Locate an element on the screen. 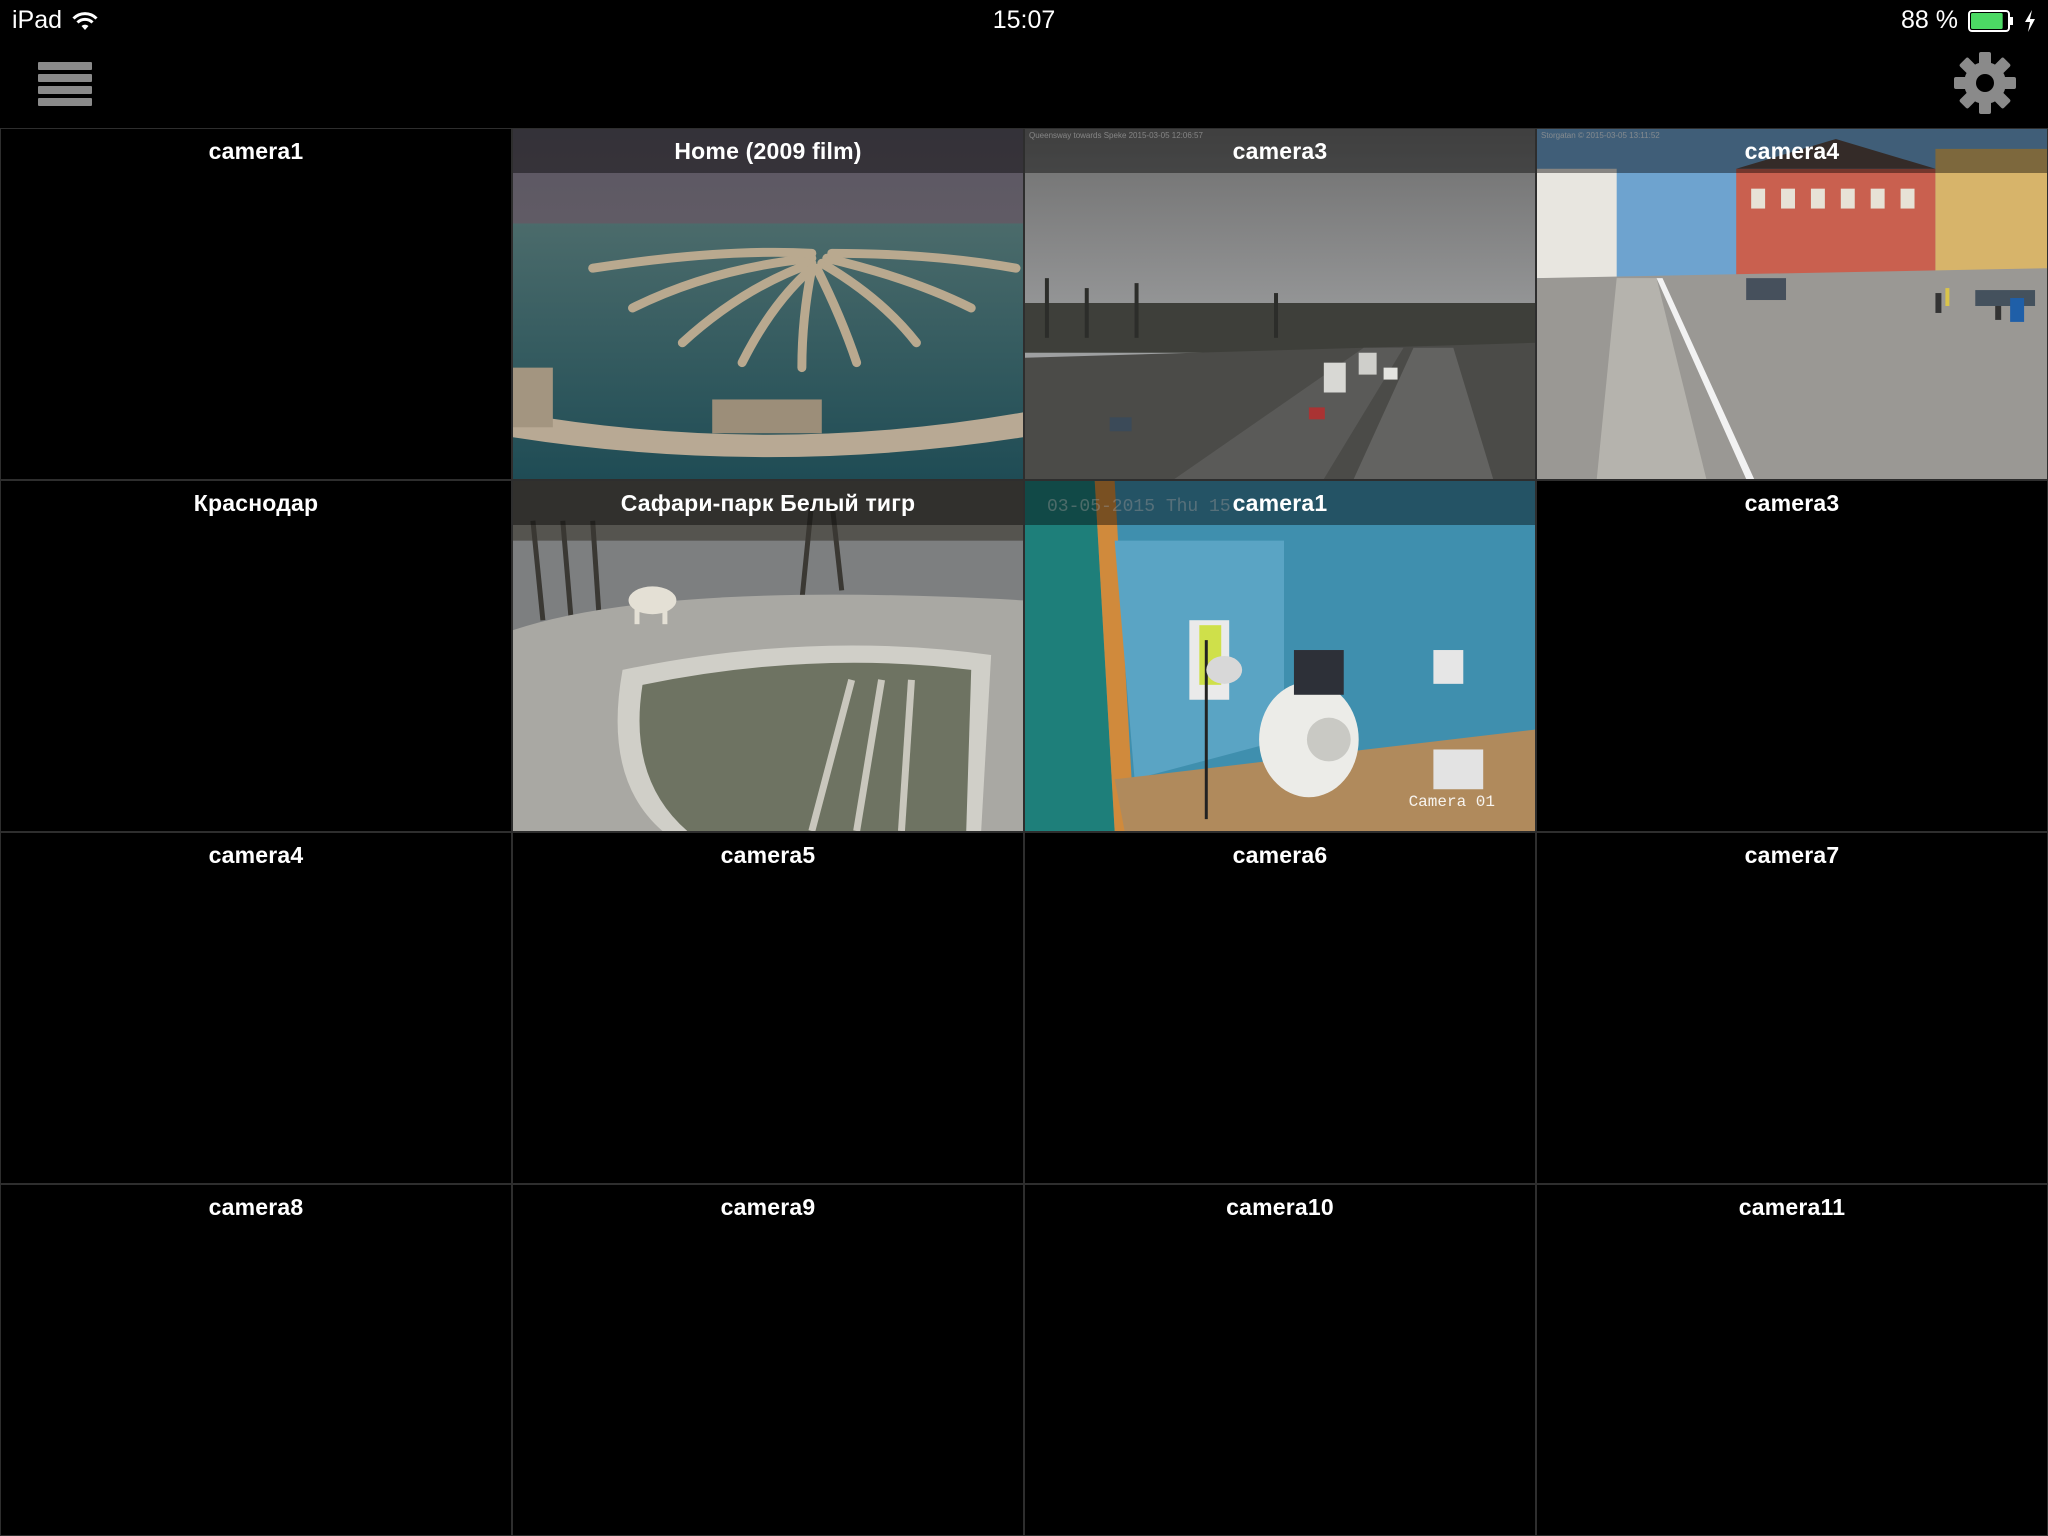  camera-tile: camera6 is located at coordinates (1280, 1008).